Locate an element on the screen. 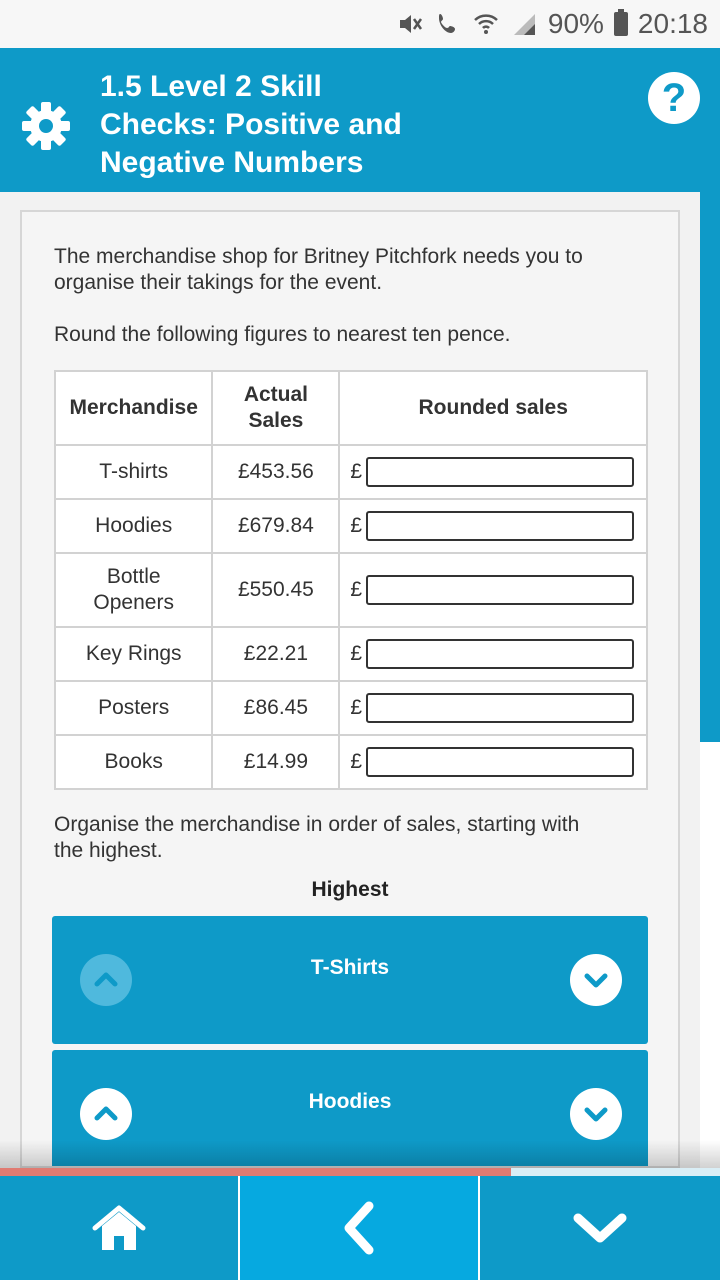 This screenshot has height=1280, width=720. table-row: Key Rings £22.21 £ is located at coordinates (350, 654).